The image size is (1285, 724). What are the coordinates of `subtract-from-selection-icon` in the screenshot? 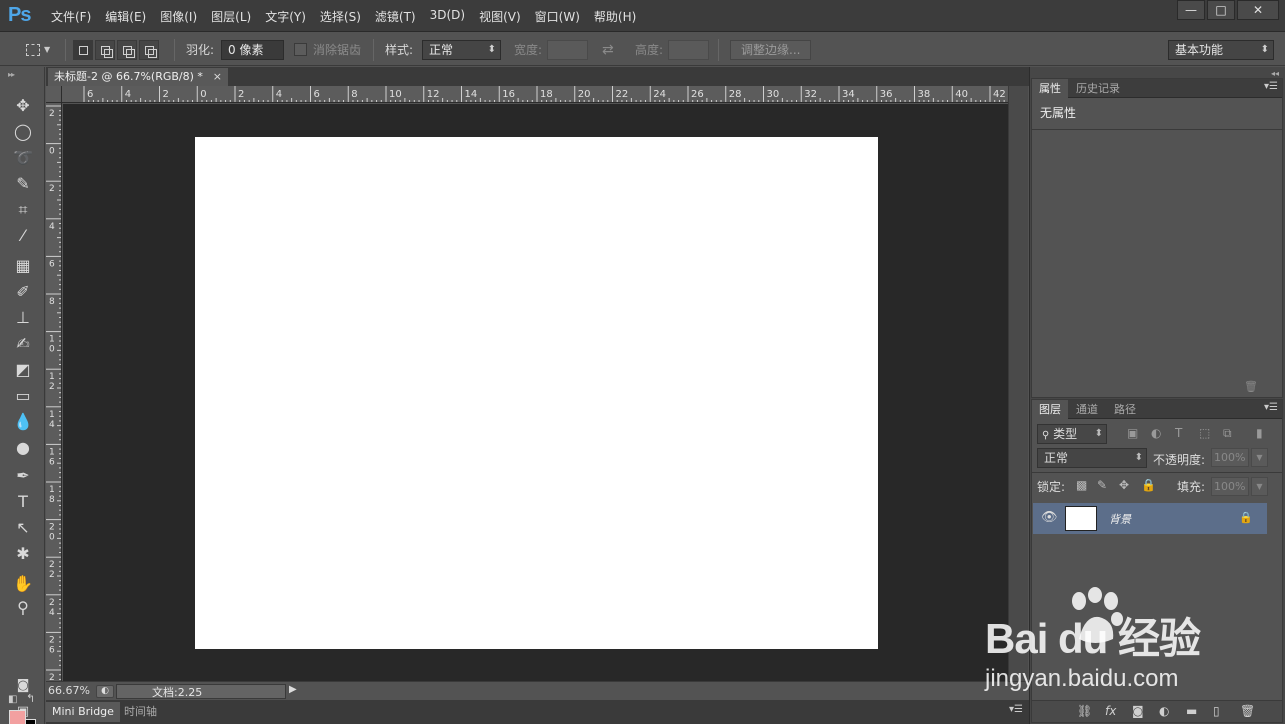 It's located at (127, 49).